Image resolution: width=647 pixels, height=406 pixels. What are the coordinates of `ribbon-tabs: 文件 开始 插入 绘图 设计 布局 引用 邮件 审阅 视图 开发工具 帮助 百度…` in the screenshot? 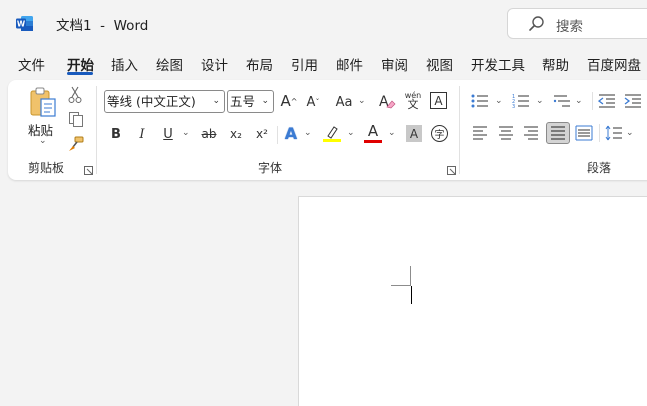 It's located at (323, 62).